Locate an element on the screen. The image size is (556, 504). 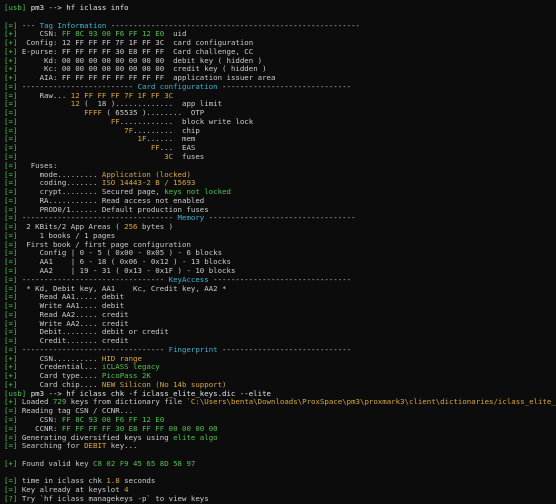
terminal-text-segment: PROD0/1...... Default production fuses is located at coordinates (115, 209).